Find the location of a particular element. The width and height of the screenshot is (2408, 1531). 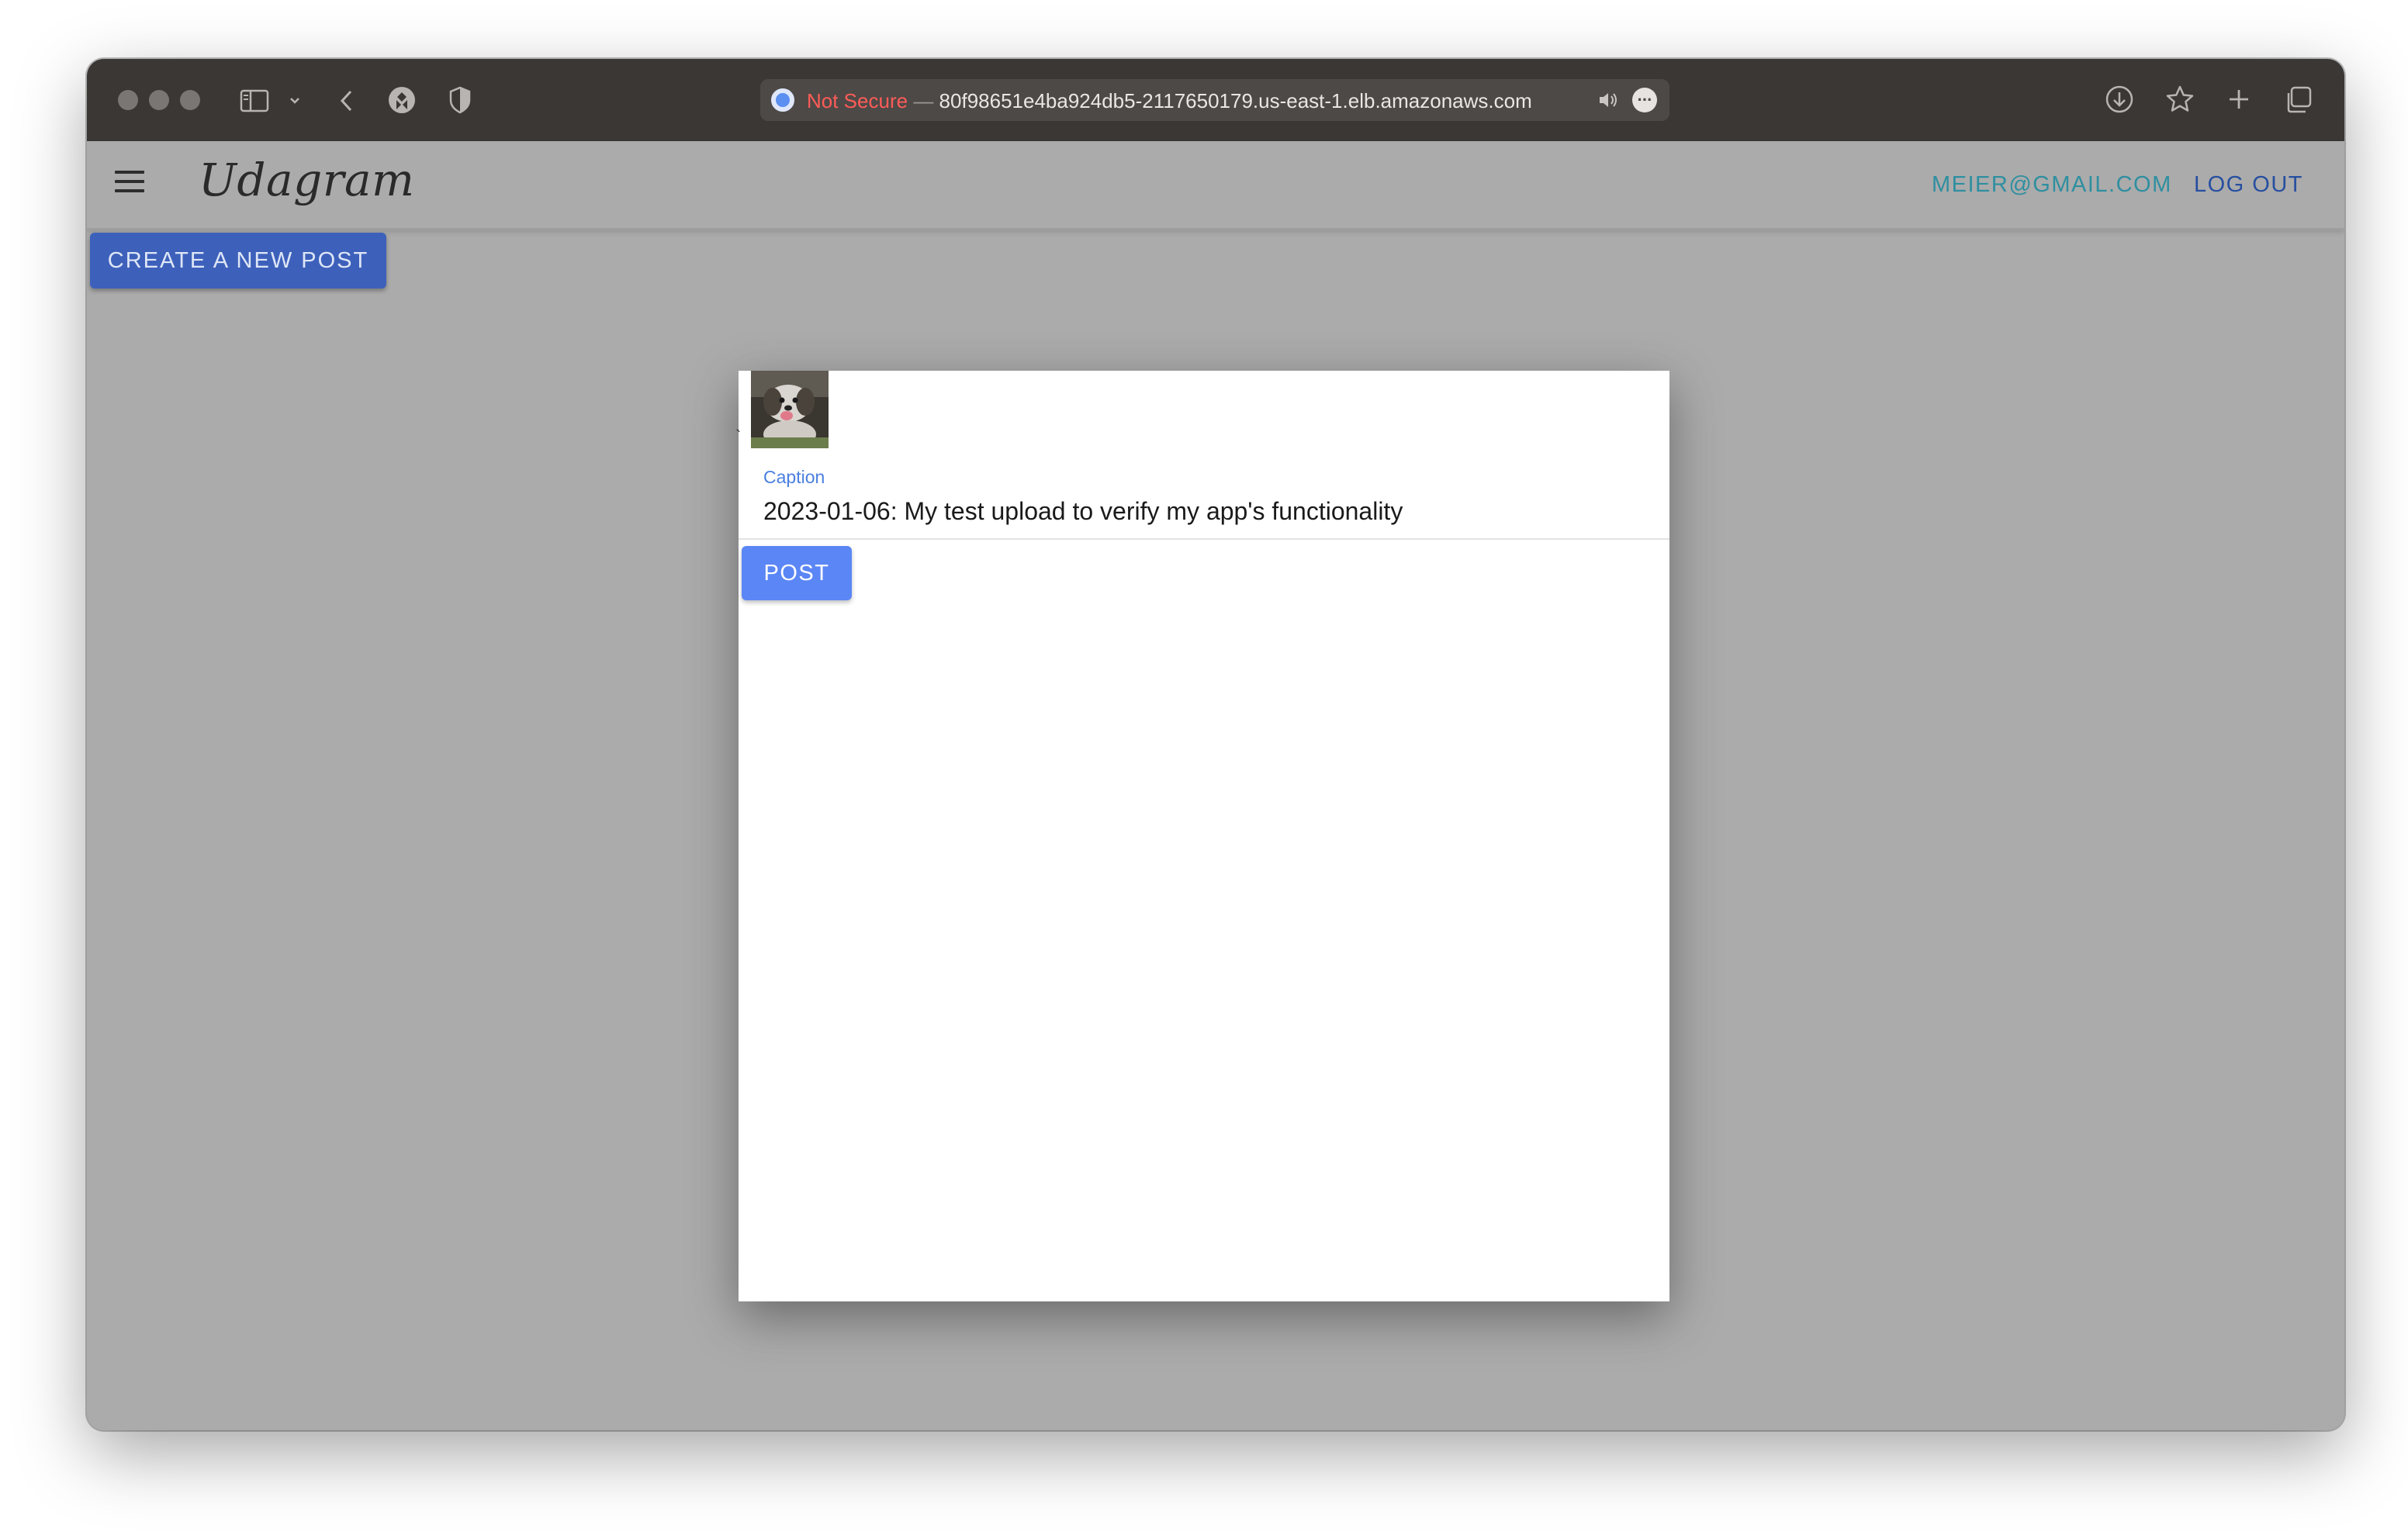

more-icon: ··· is located at coordinates (1644, 100).